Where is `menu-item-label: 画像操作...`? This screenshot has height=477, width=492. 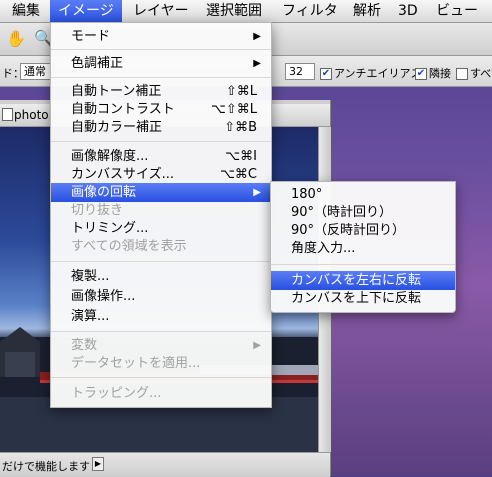
menu-item-label: 画像操作... is located at coordinates (103, 296).